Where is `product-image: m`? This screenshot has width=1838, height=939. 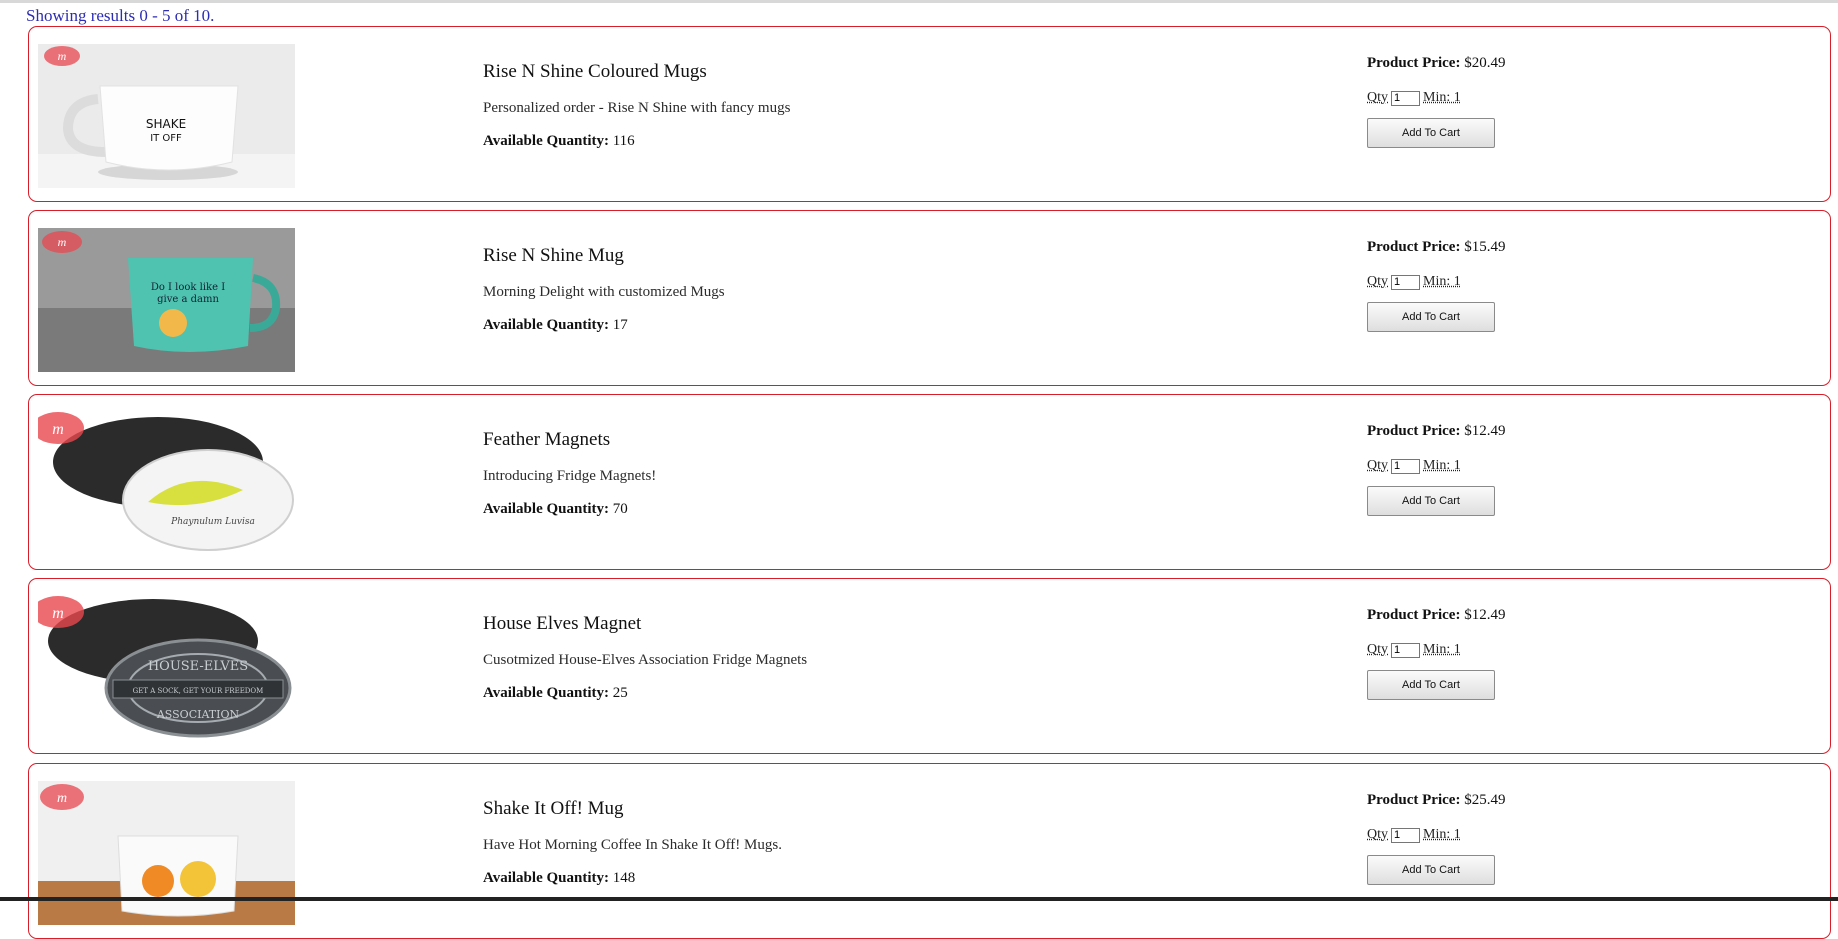
product-image: m is located at coordinates (166, 853).